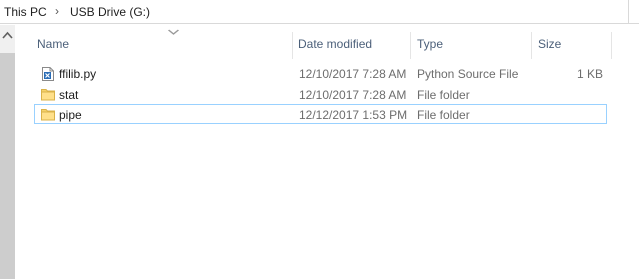  Describe the element at coordinates (589, 74) in the screenshot. I see `file-size: 1 KB` at that location.